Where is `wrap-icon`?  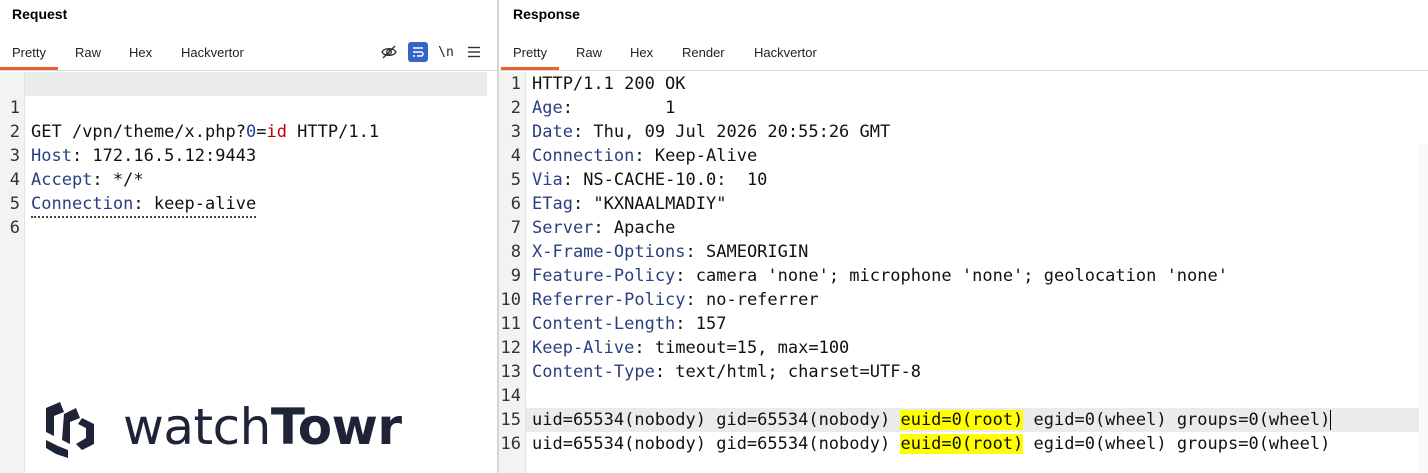
wrap-icon is located at coordinates (418, 52).